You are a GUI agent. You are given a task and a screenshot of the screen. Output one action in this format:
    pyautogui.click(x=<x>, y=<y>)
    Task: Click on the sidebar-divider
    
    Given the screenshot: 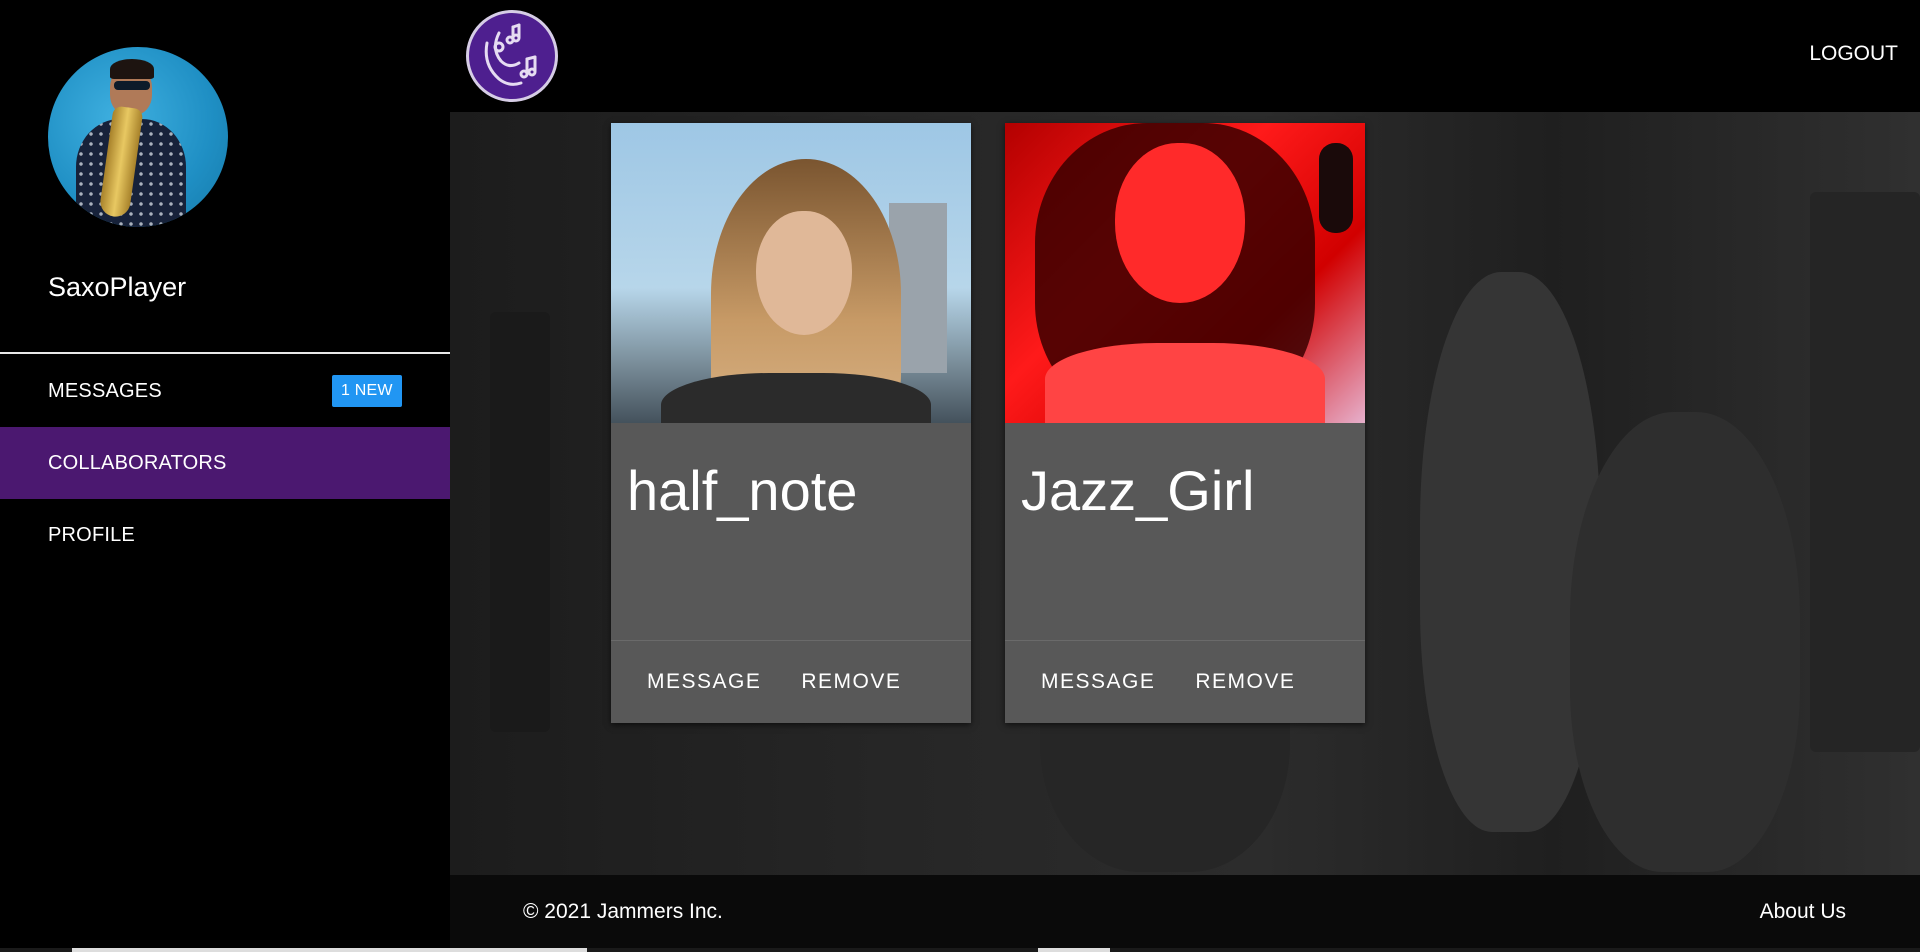 What is the action you would take?
    pyautogui.click(x=225, y=353)
    